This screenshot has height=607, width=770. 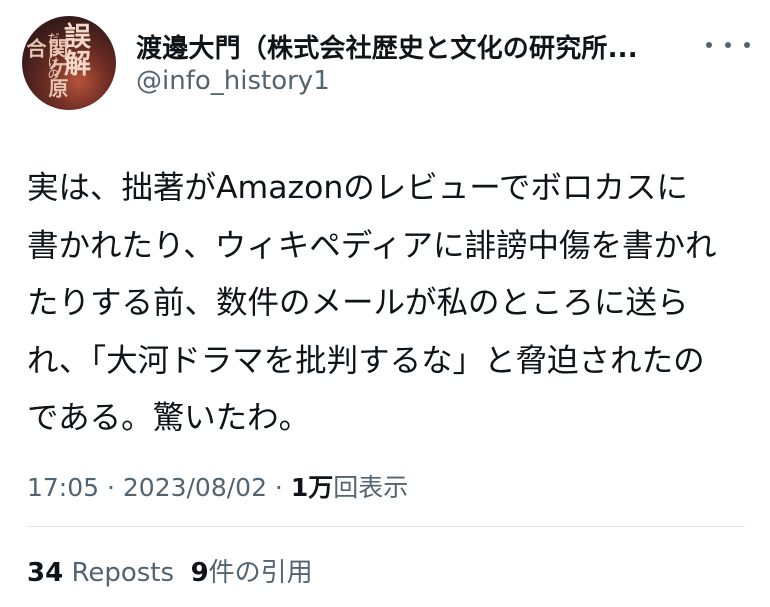 What do you see at coordinates (371, 487) in the screenshot?
I see `views-label: 回表示` at bounding box center [371, 487].